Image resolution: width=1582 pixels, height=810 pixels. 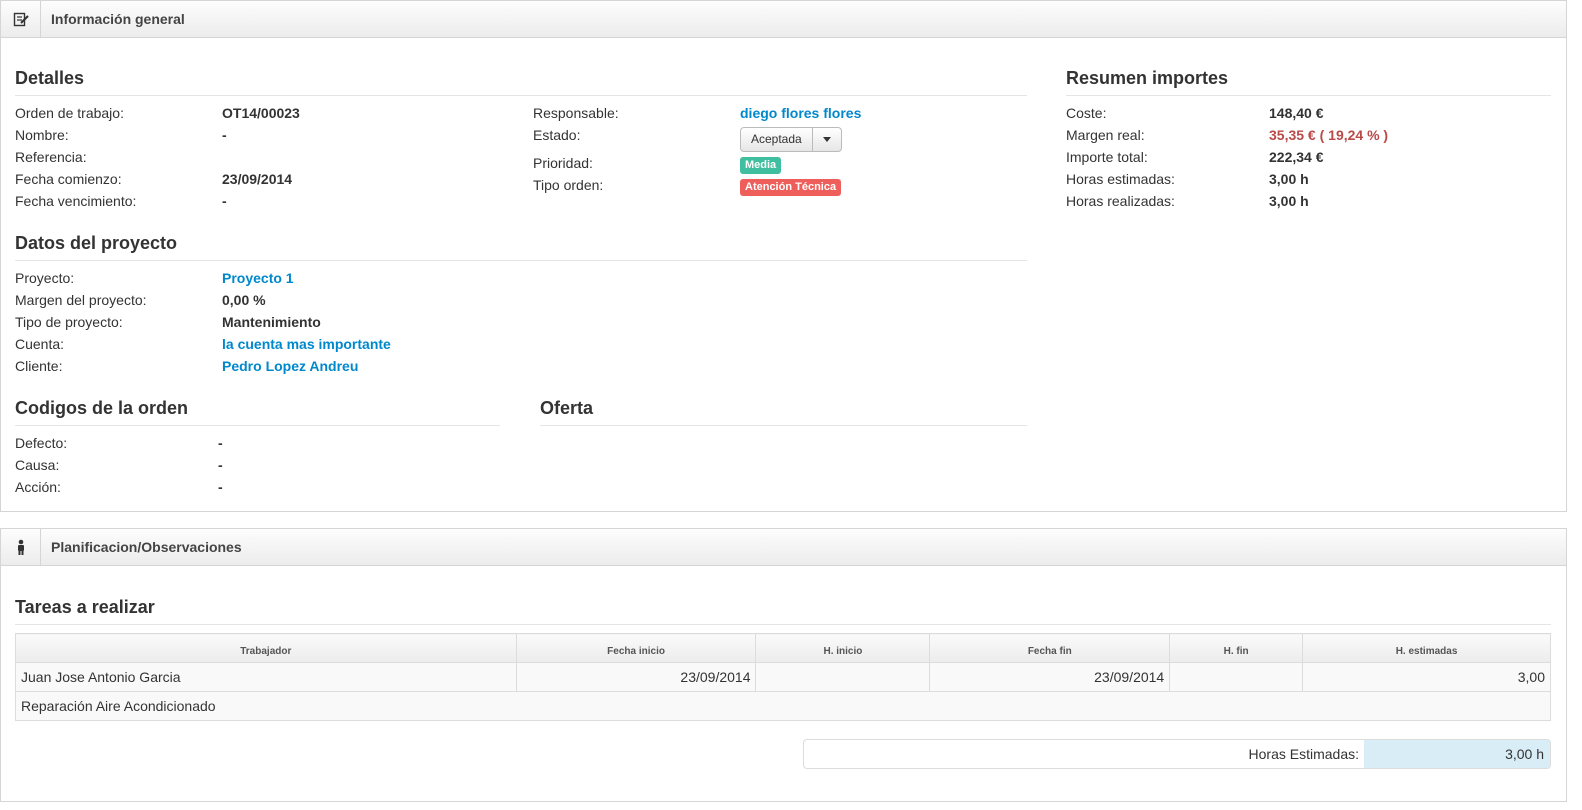 What do you see at coordinates (220, 487) in the screenshot?
I see `accion-value: -` at bounding box center [220, 487].